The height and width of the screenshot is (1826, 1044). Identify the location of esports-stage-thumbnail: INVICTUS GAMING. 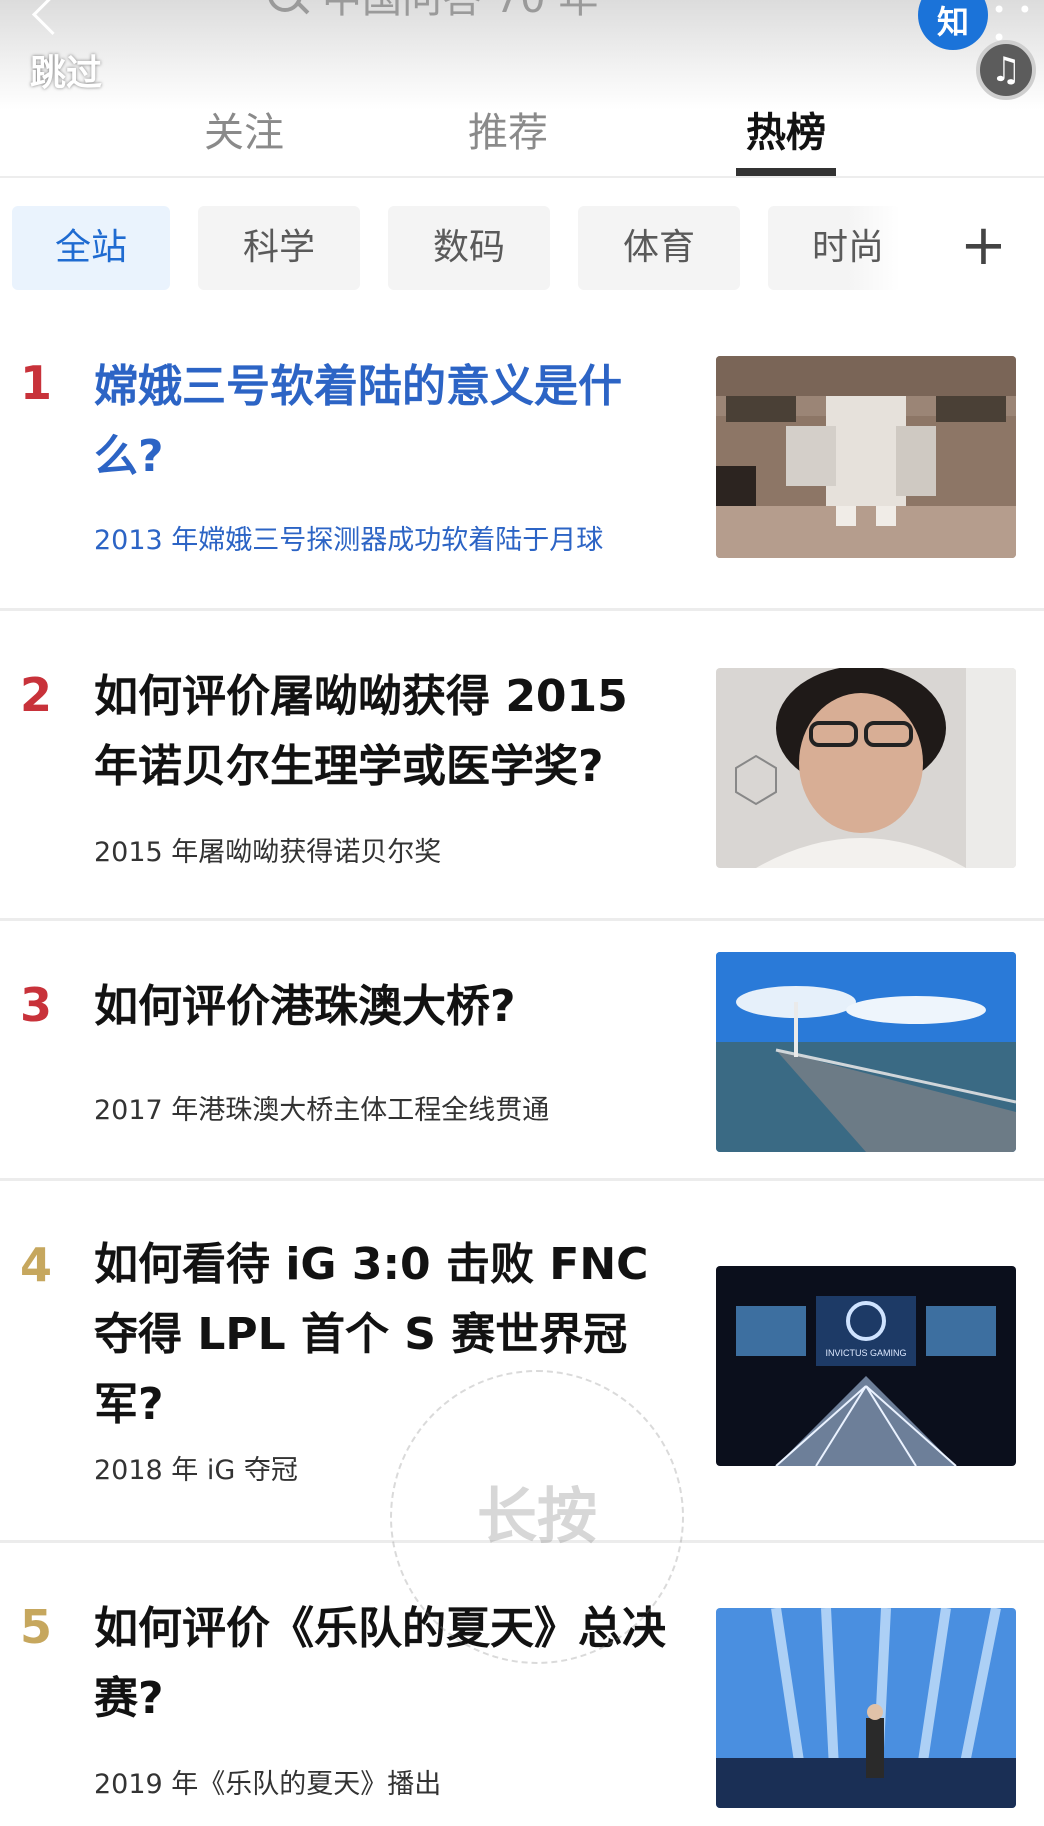
(866, 1366).